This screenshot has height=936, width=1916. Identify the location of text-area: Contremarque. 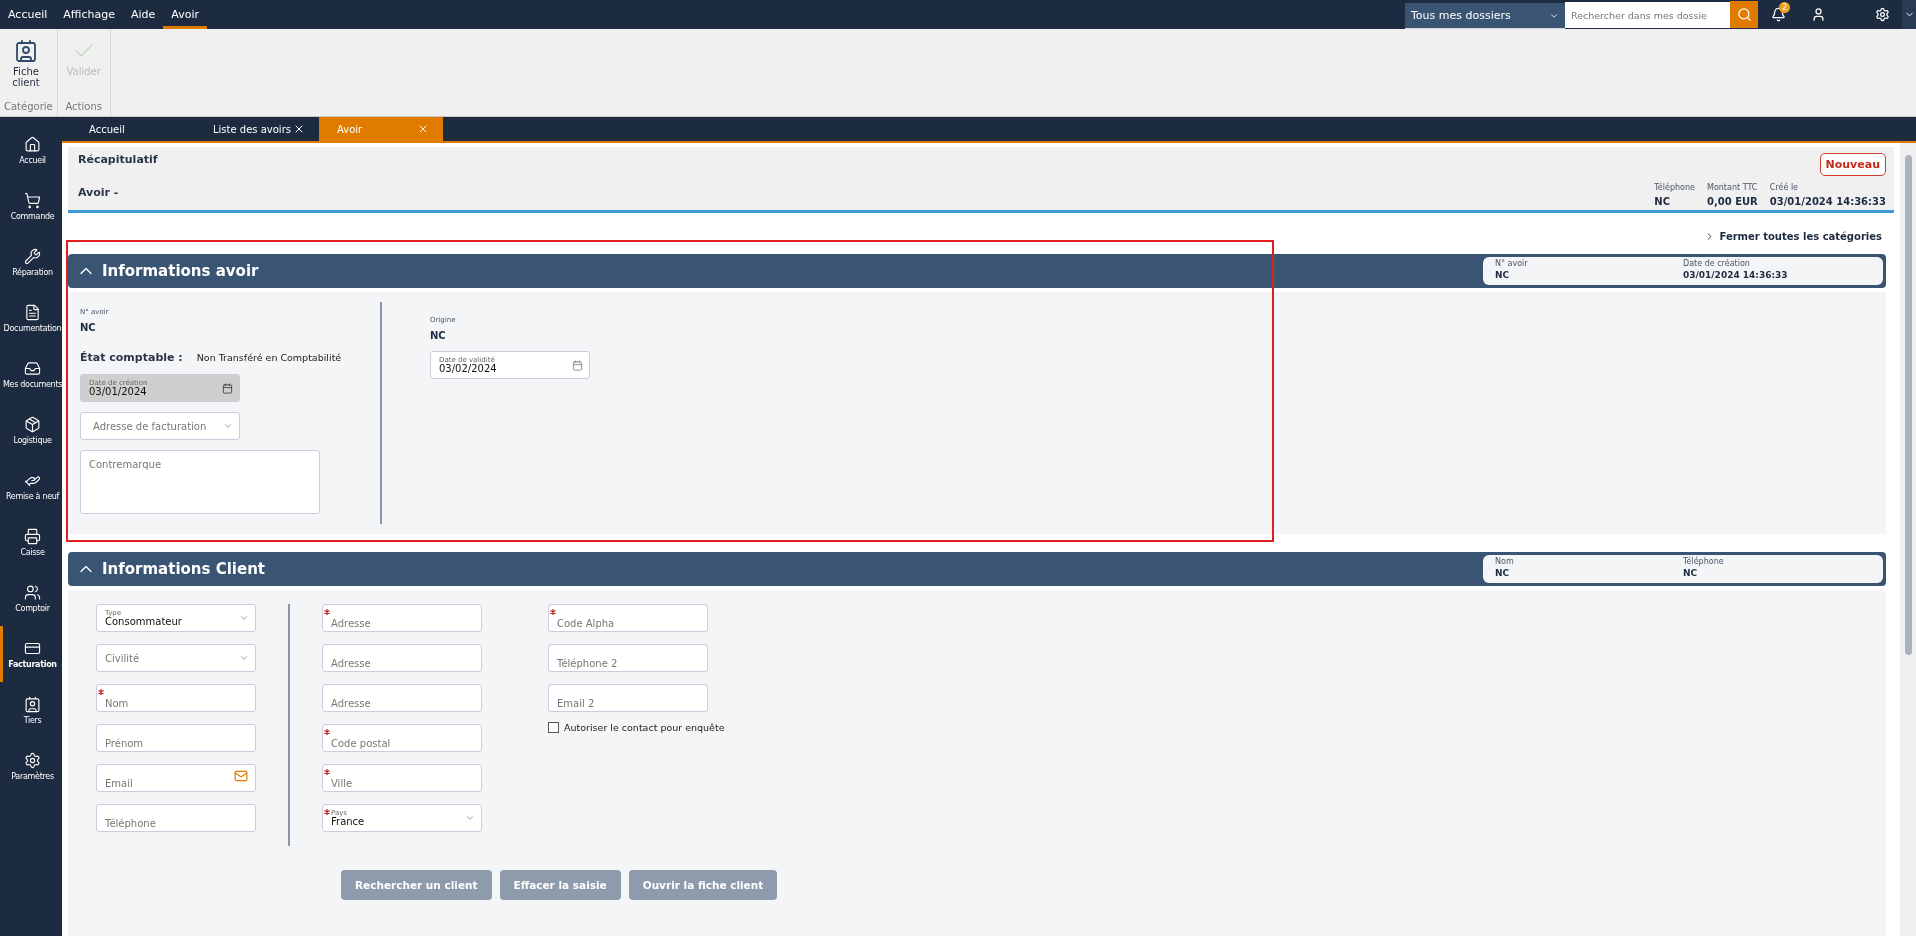
(200, 482).